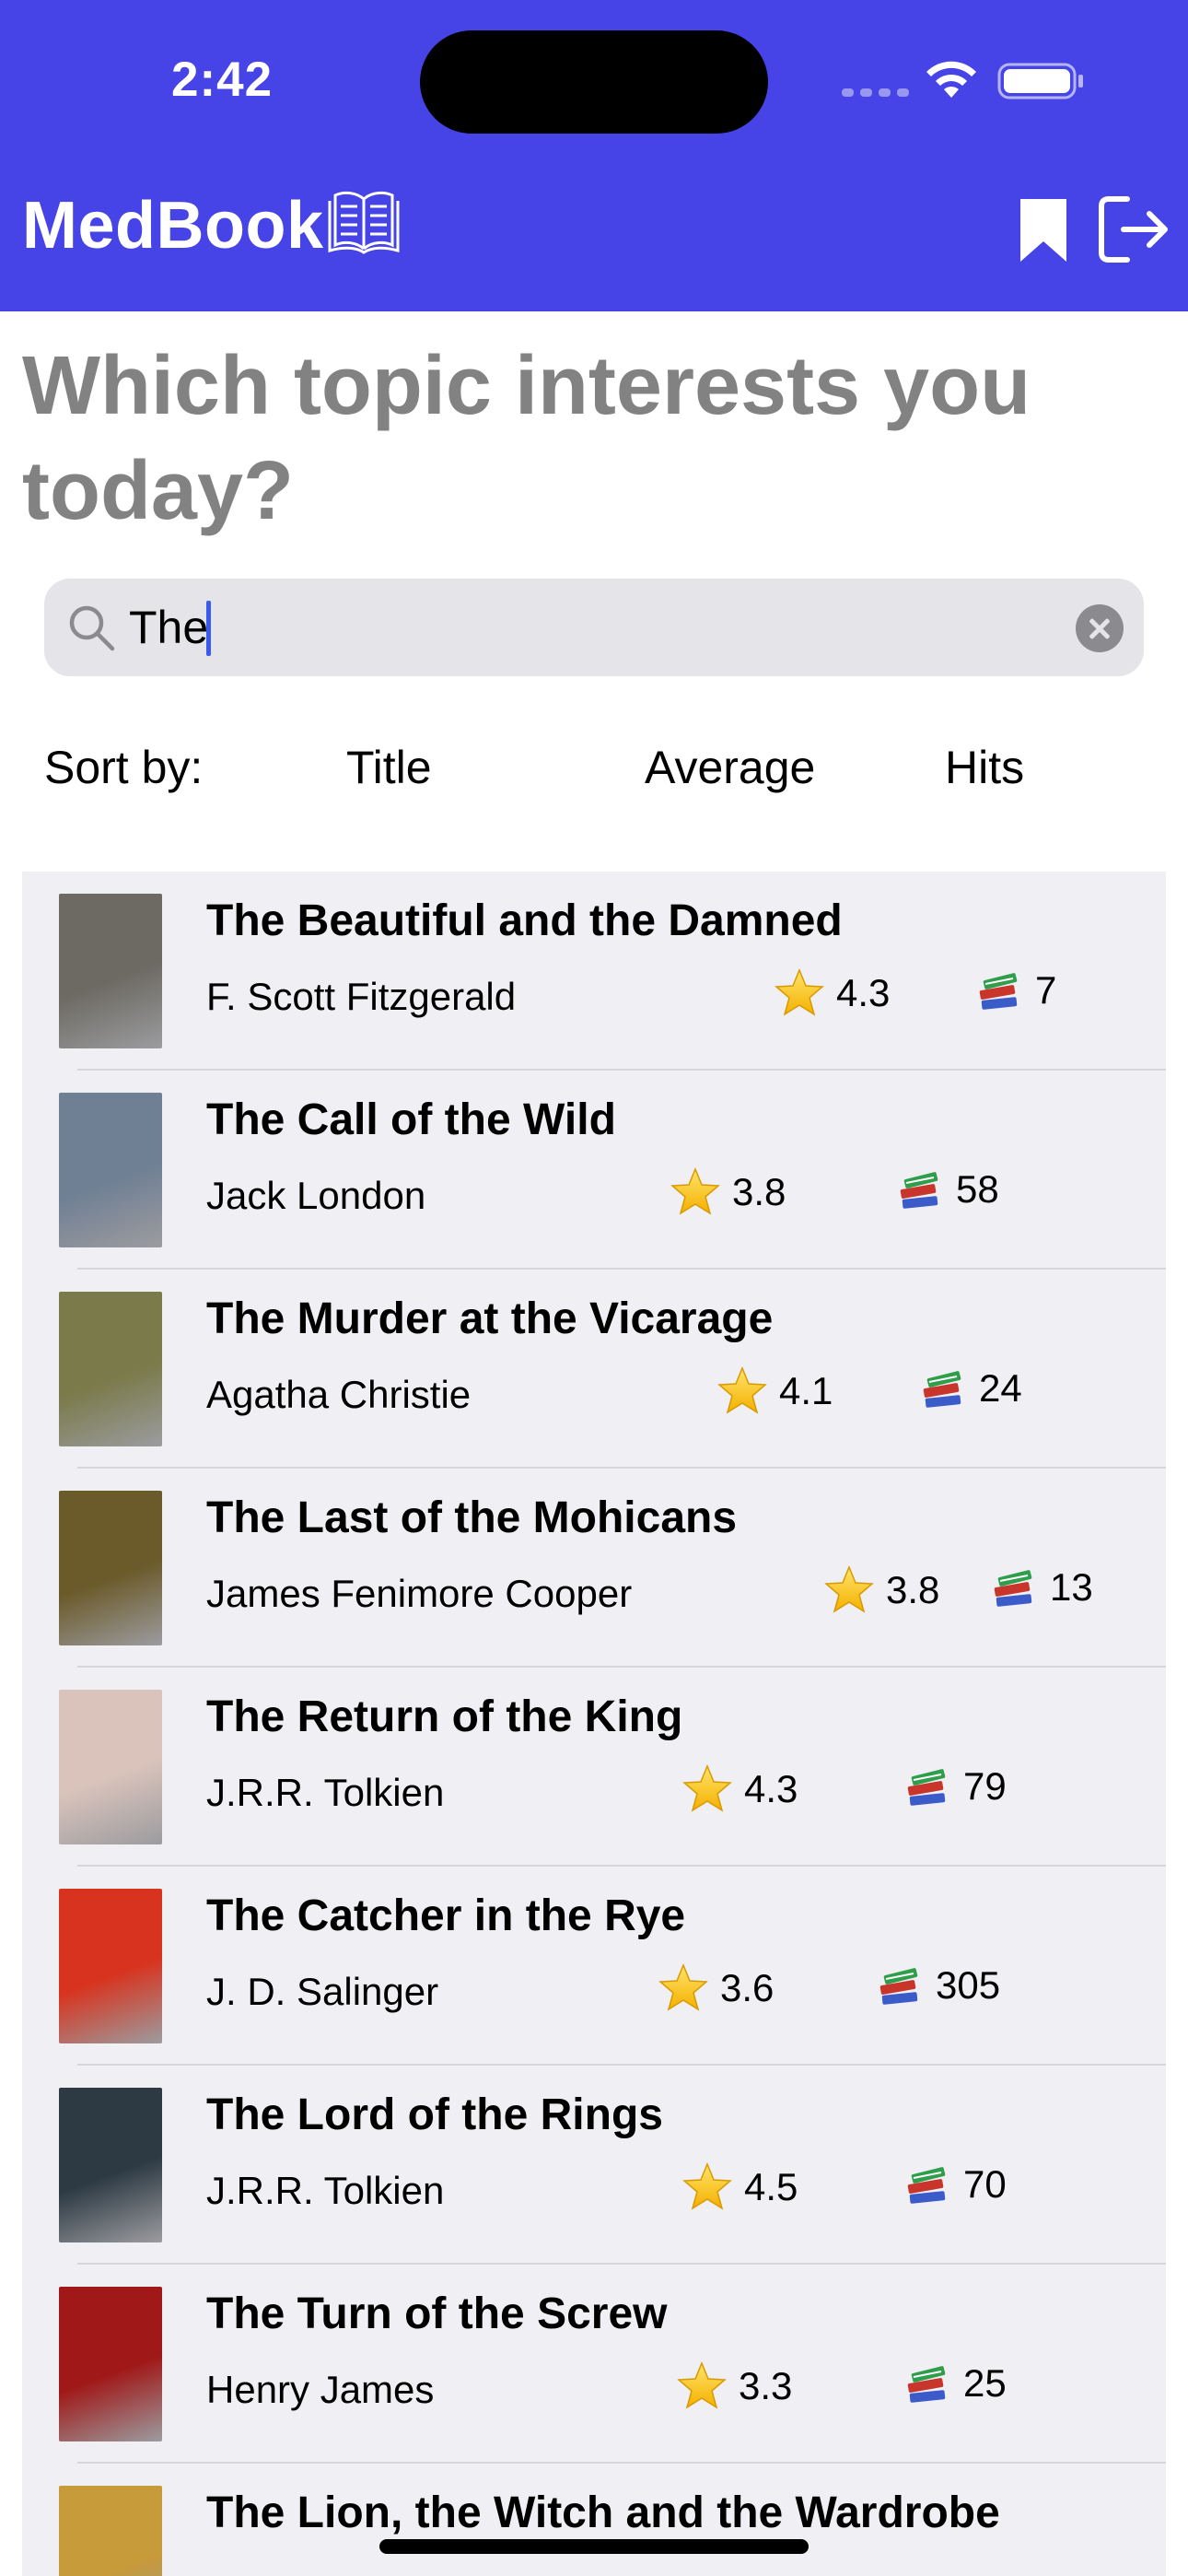 The height and width of the screenshot is (2576, 1188). I want to click on hits-value: 7, so click(1046, 990).